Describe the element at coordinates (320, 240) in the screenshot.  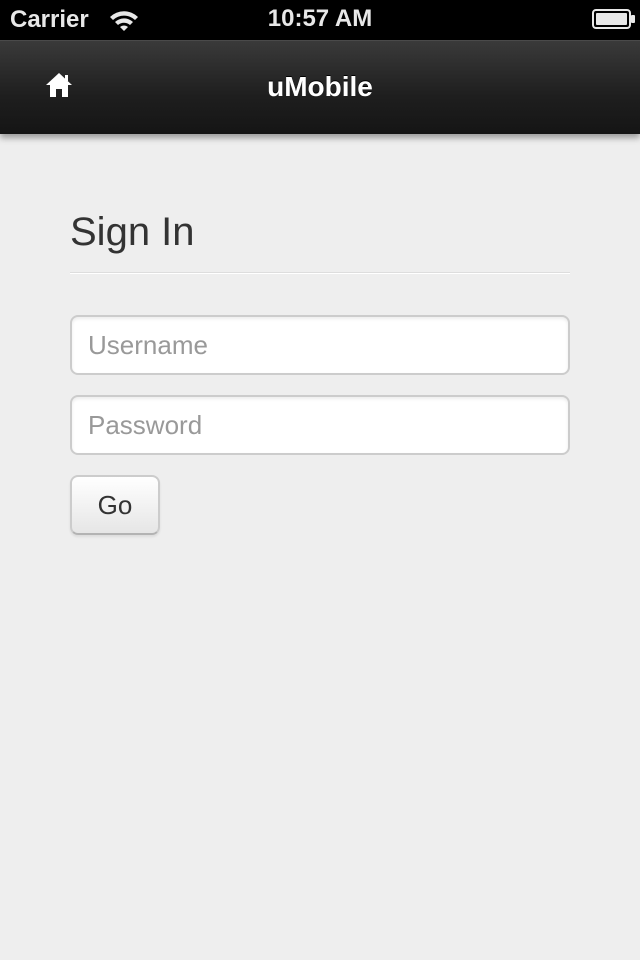
I see `page-title: Sign In` at that location.